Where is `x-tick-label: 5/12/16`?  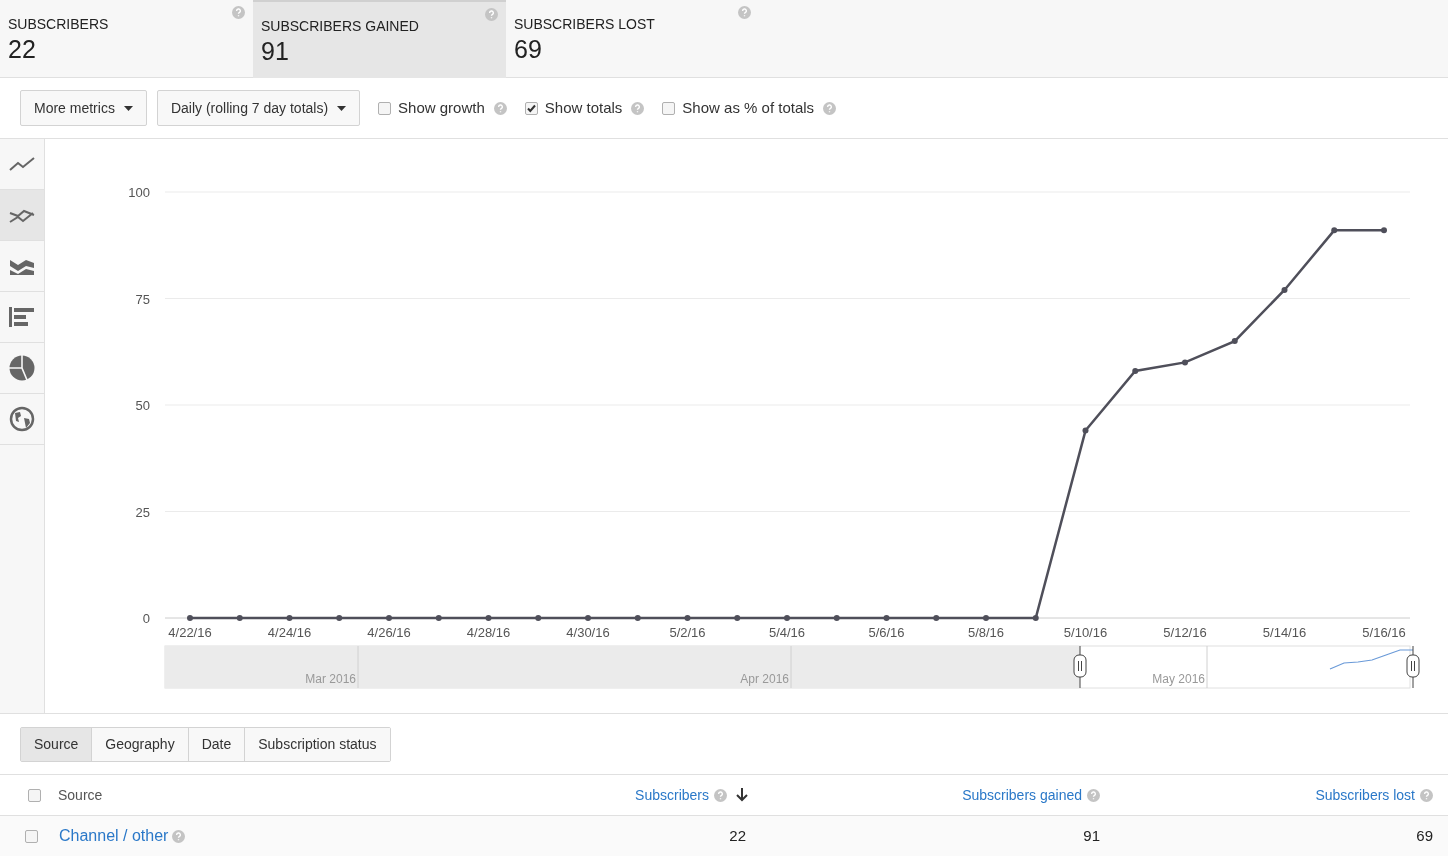
x-tick-label: 5/12/16 is located at coordinates (1185, 632).